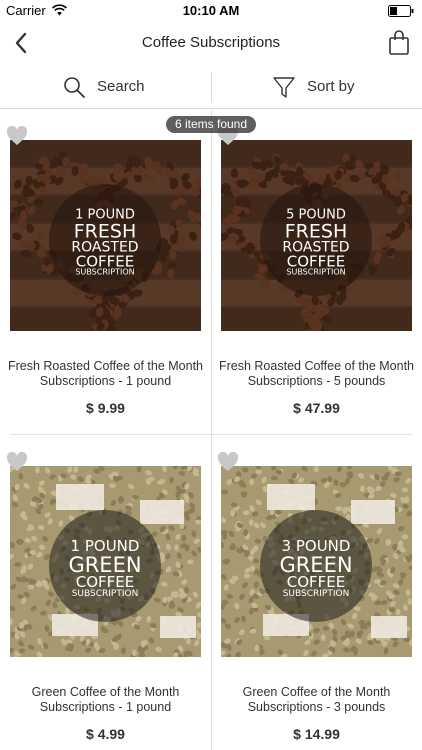 The width and height of the screenshot is (422, 750). I want to click on product-photo: 1 POUNDGREENCOFFEESUBSCRIPTION, so click(105, 561).